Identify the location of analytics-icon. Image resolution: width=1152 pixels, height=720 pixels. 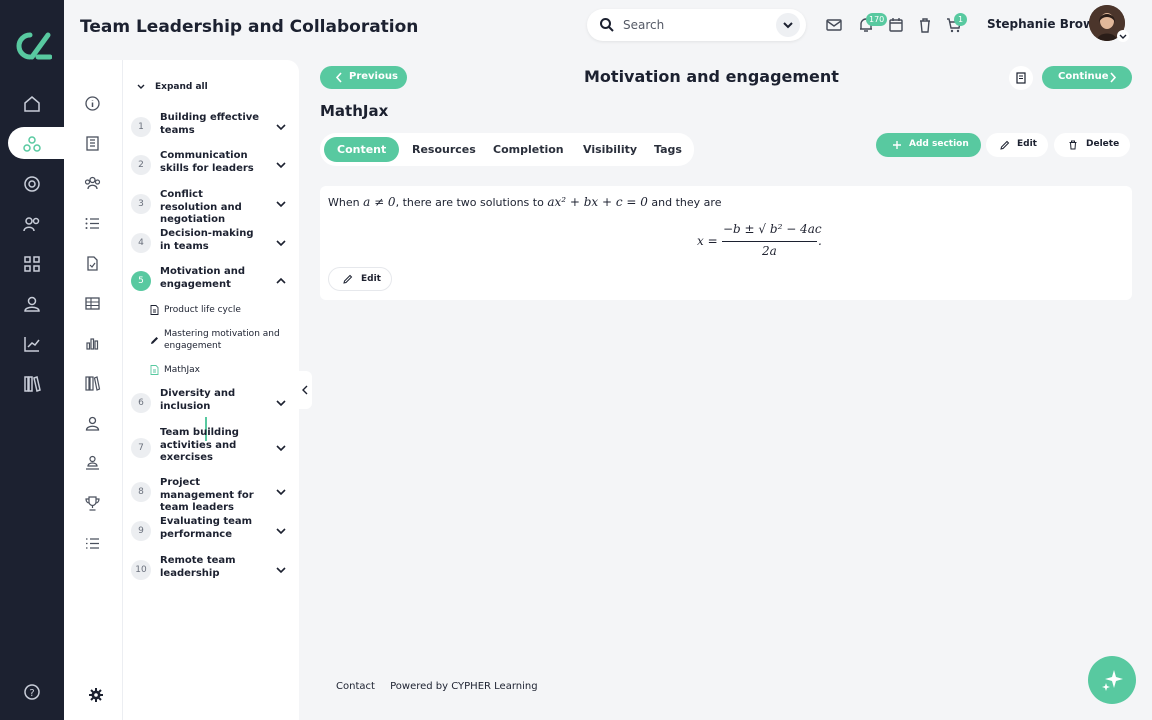
(32, 344).